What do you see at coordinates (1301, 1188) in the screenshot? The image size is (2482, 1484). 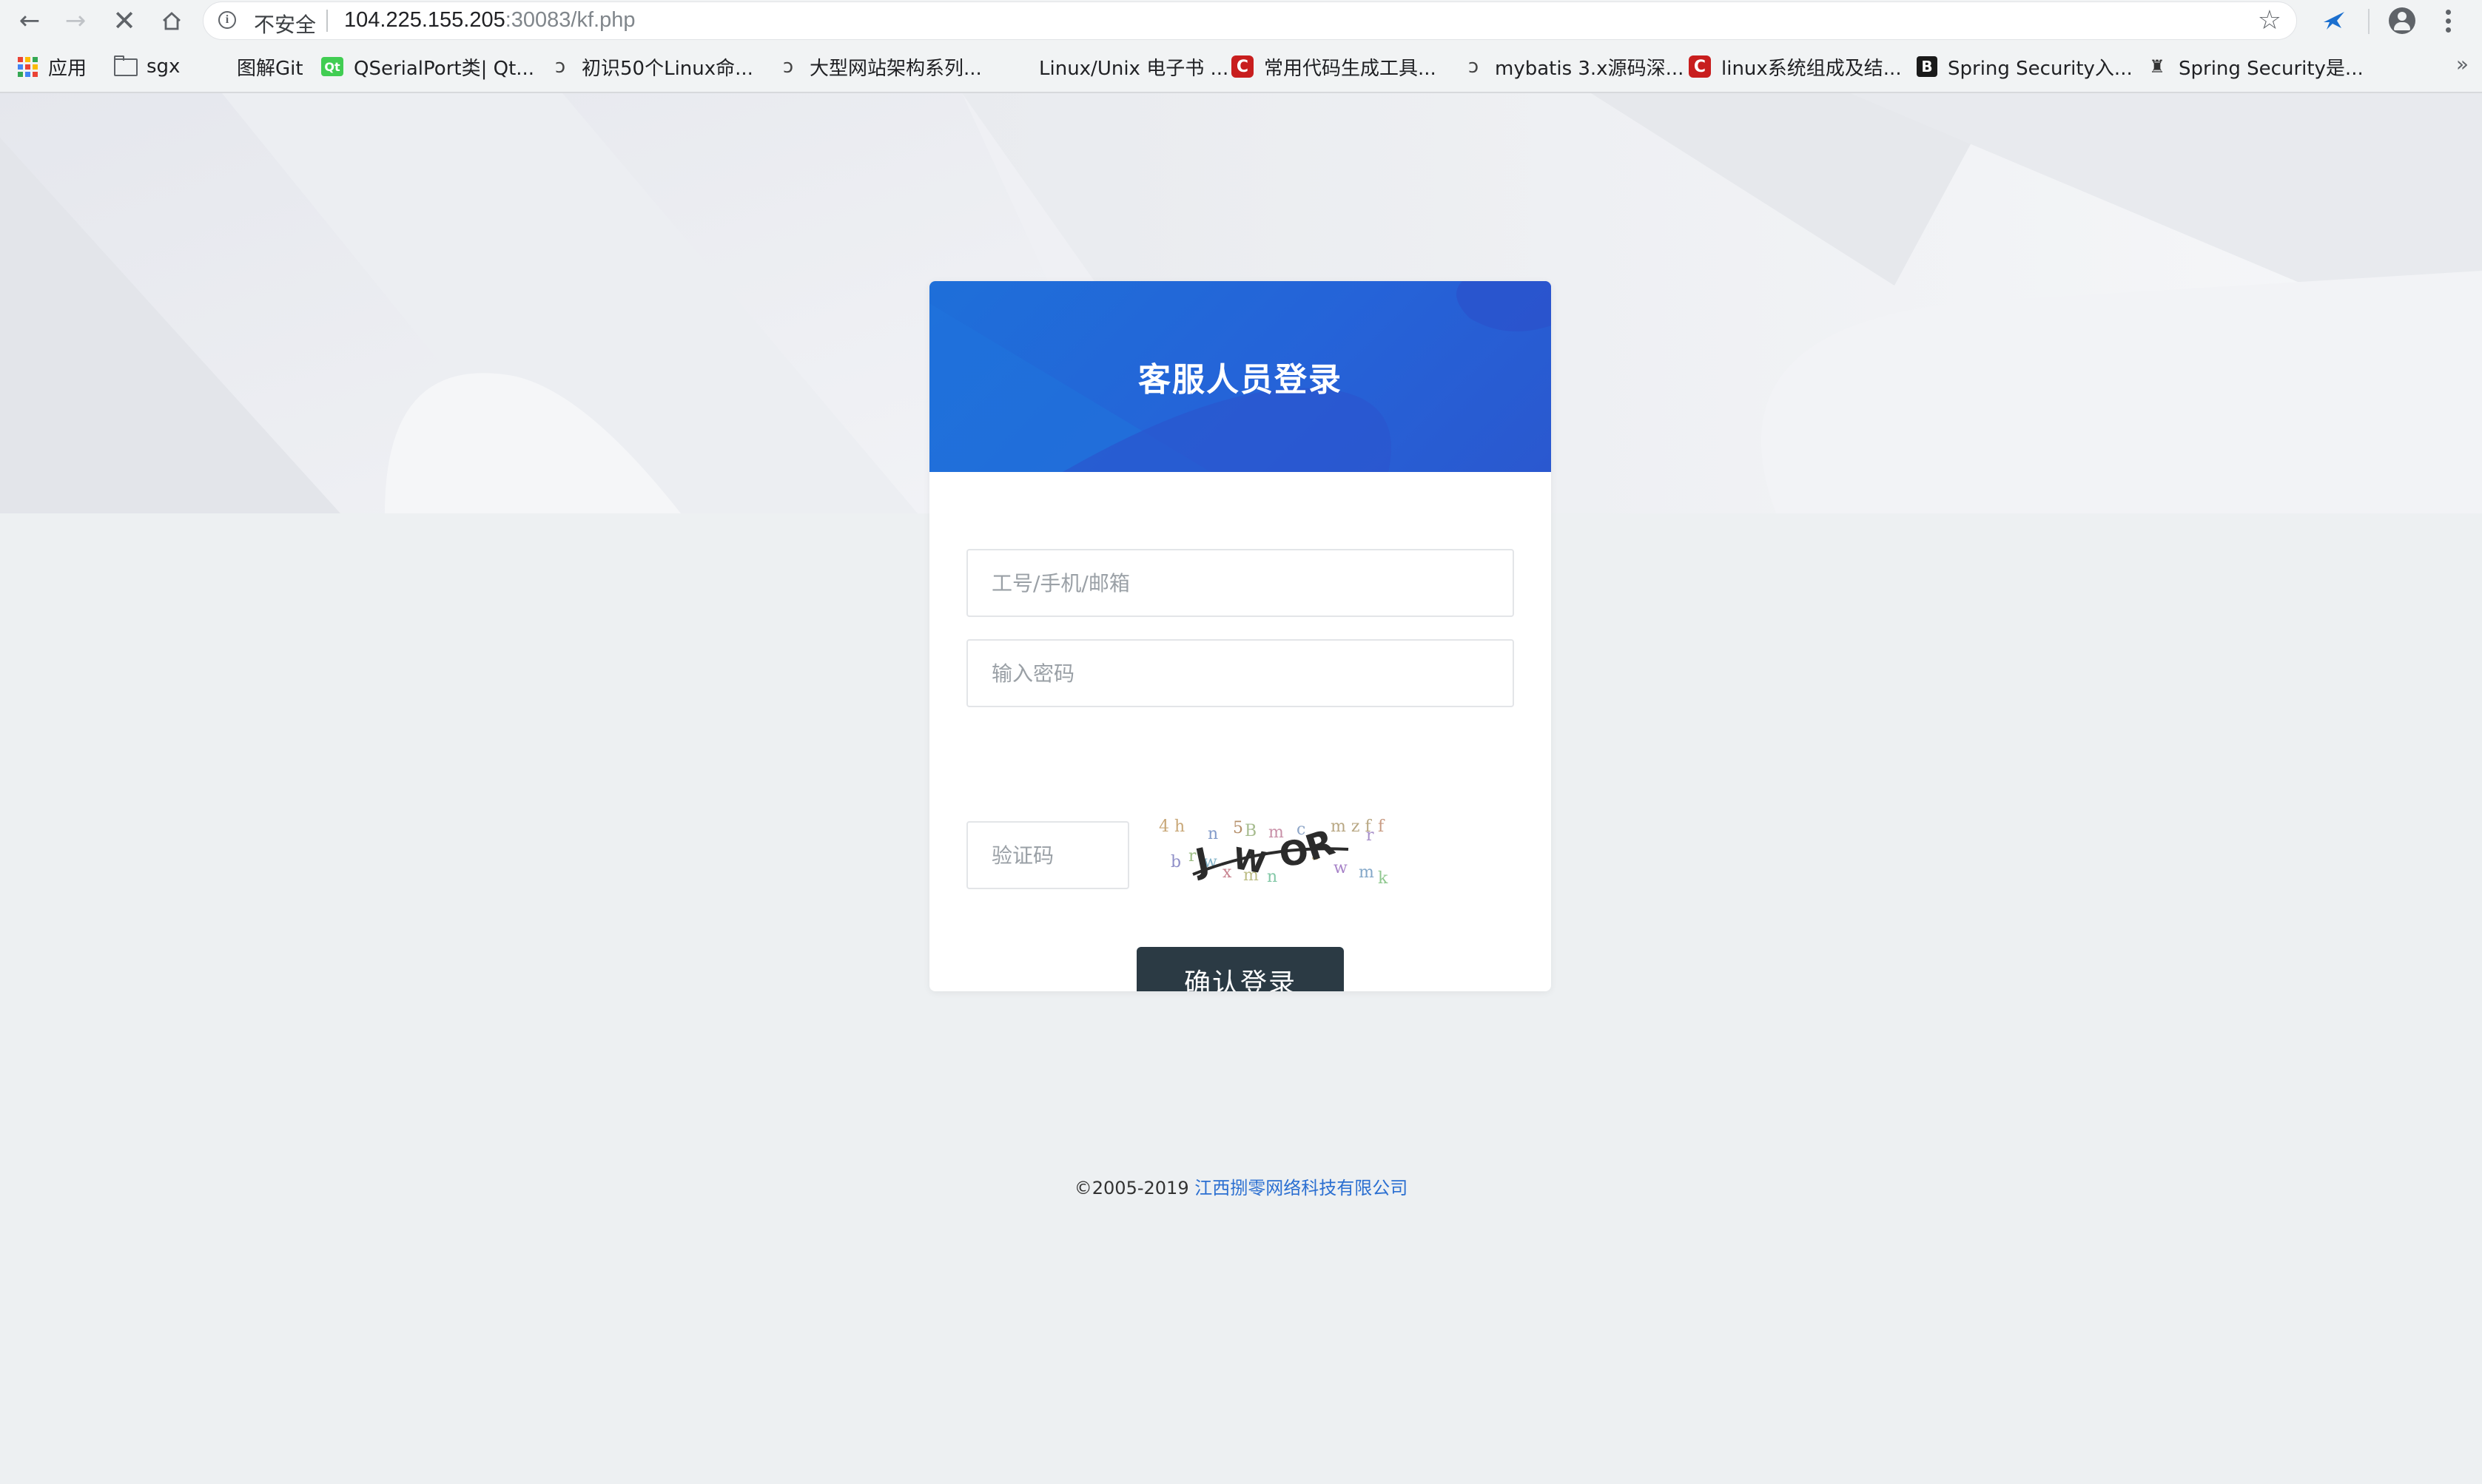 I see `company-link: 江西捌零网络科技有限公司` at bounding box center [1301, 1188].